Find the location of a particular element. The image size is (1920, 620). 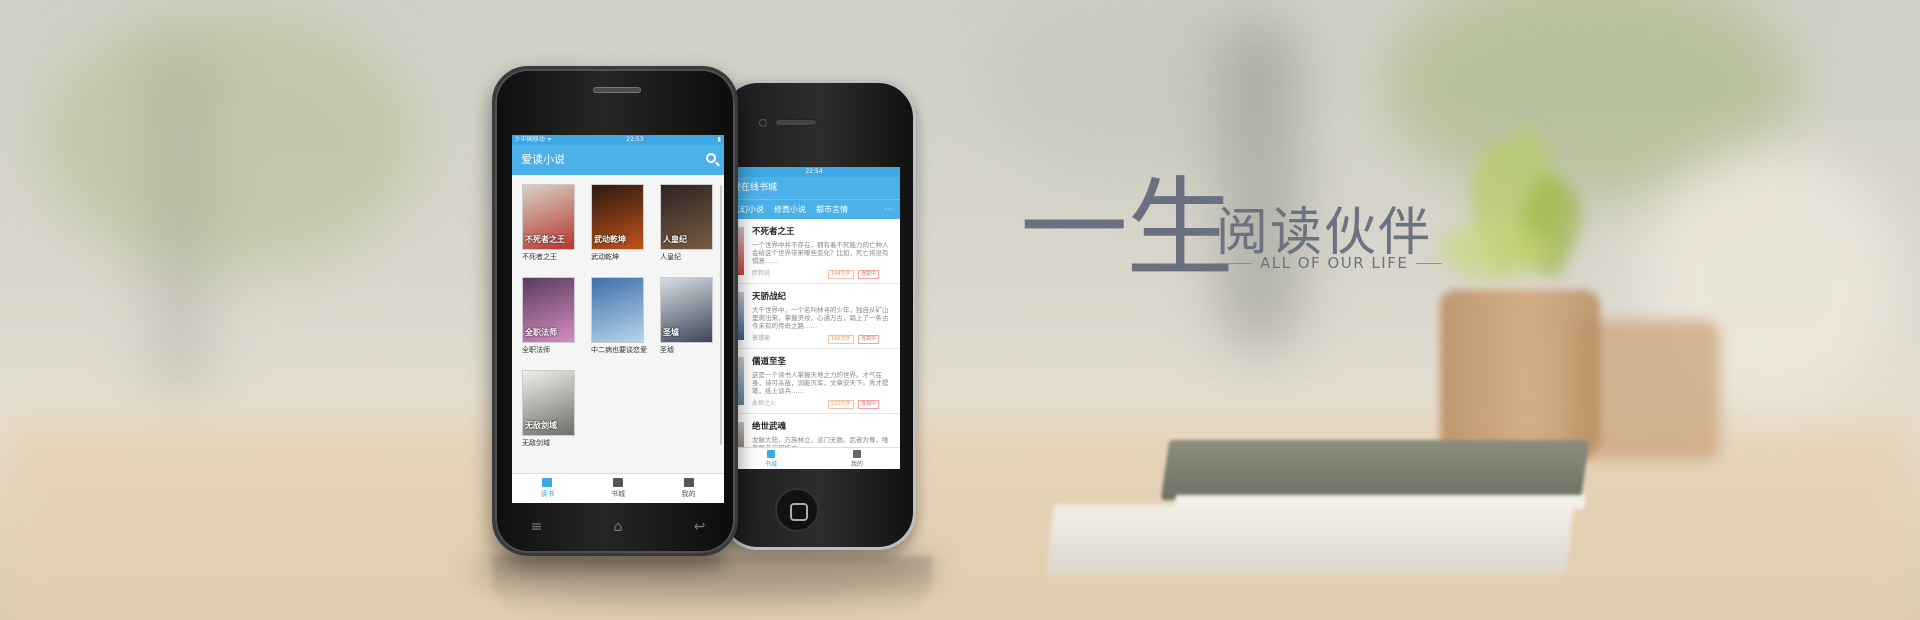

book-item: 武动乾坤 武动乾坤 is located at coordinates (619, 226).